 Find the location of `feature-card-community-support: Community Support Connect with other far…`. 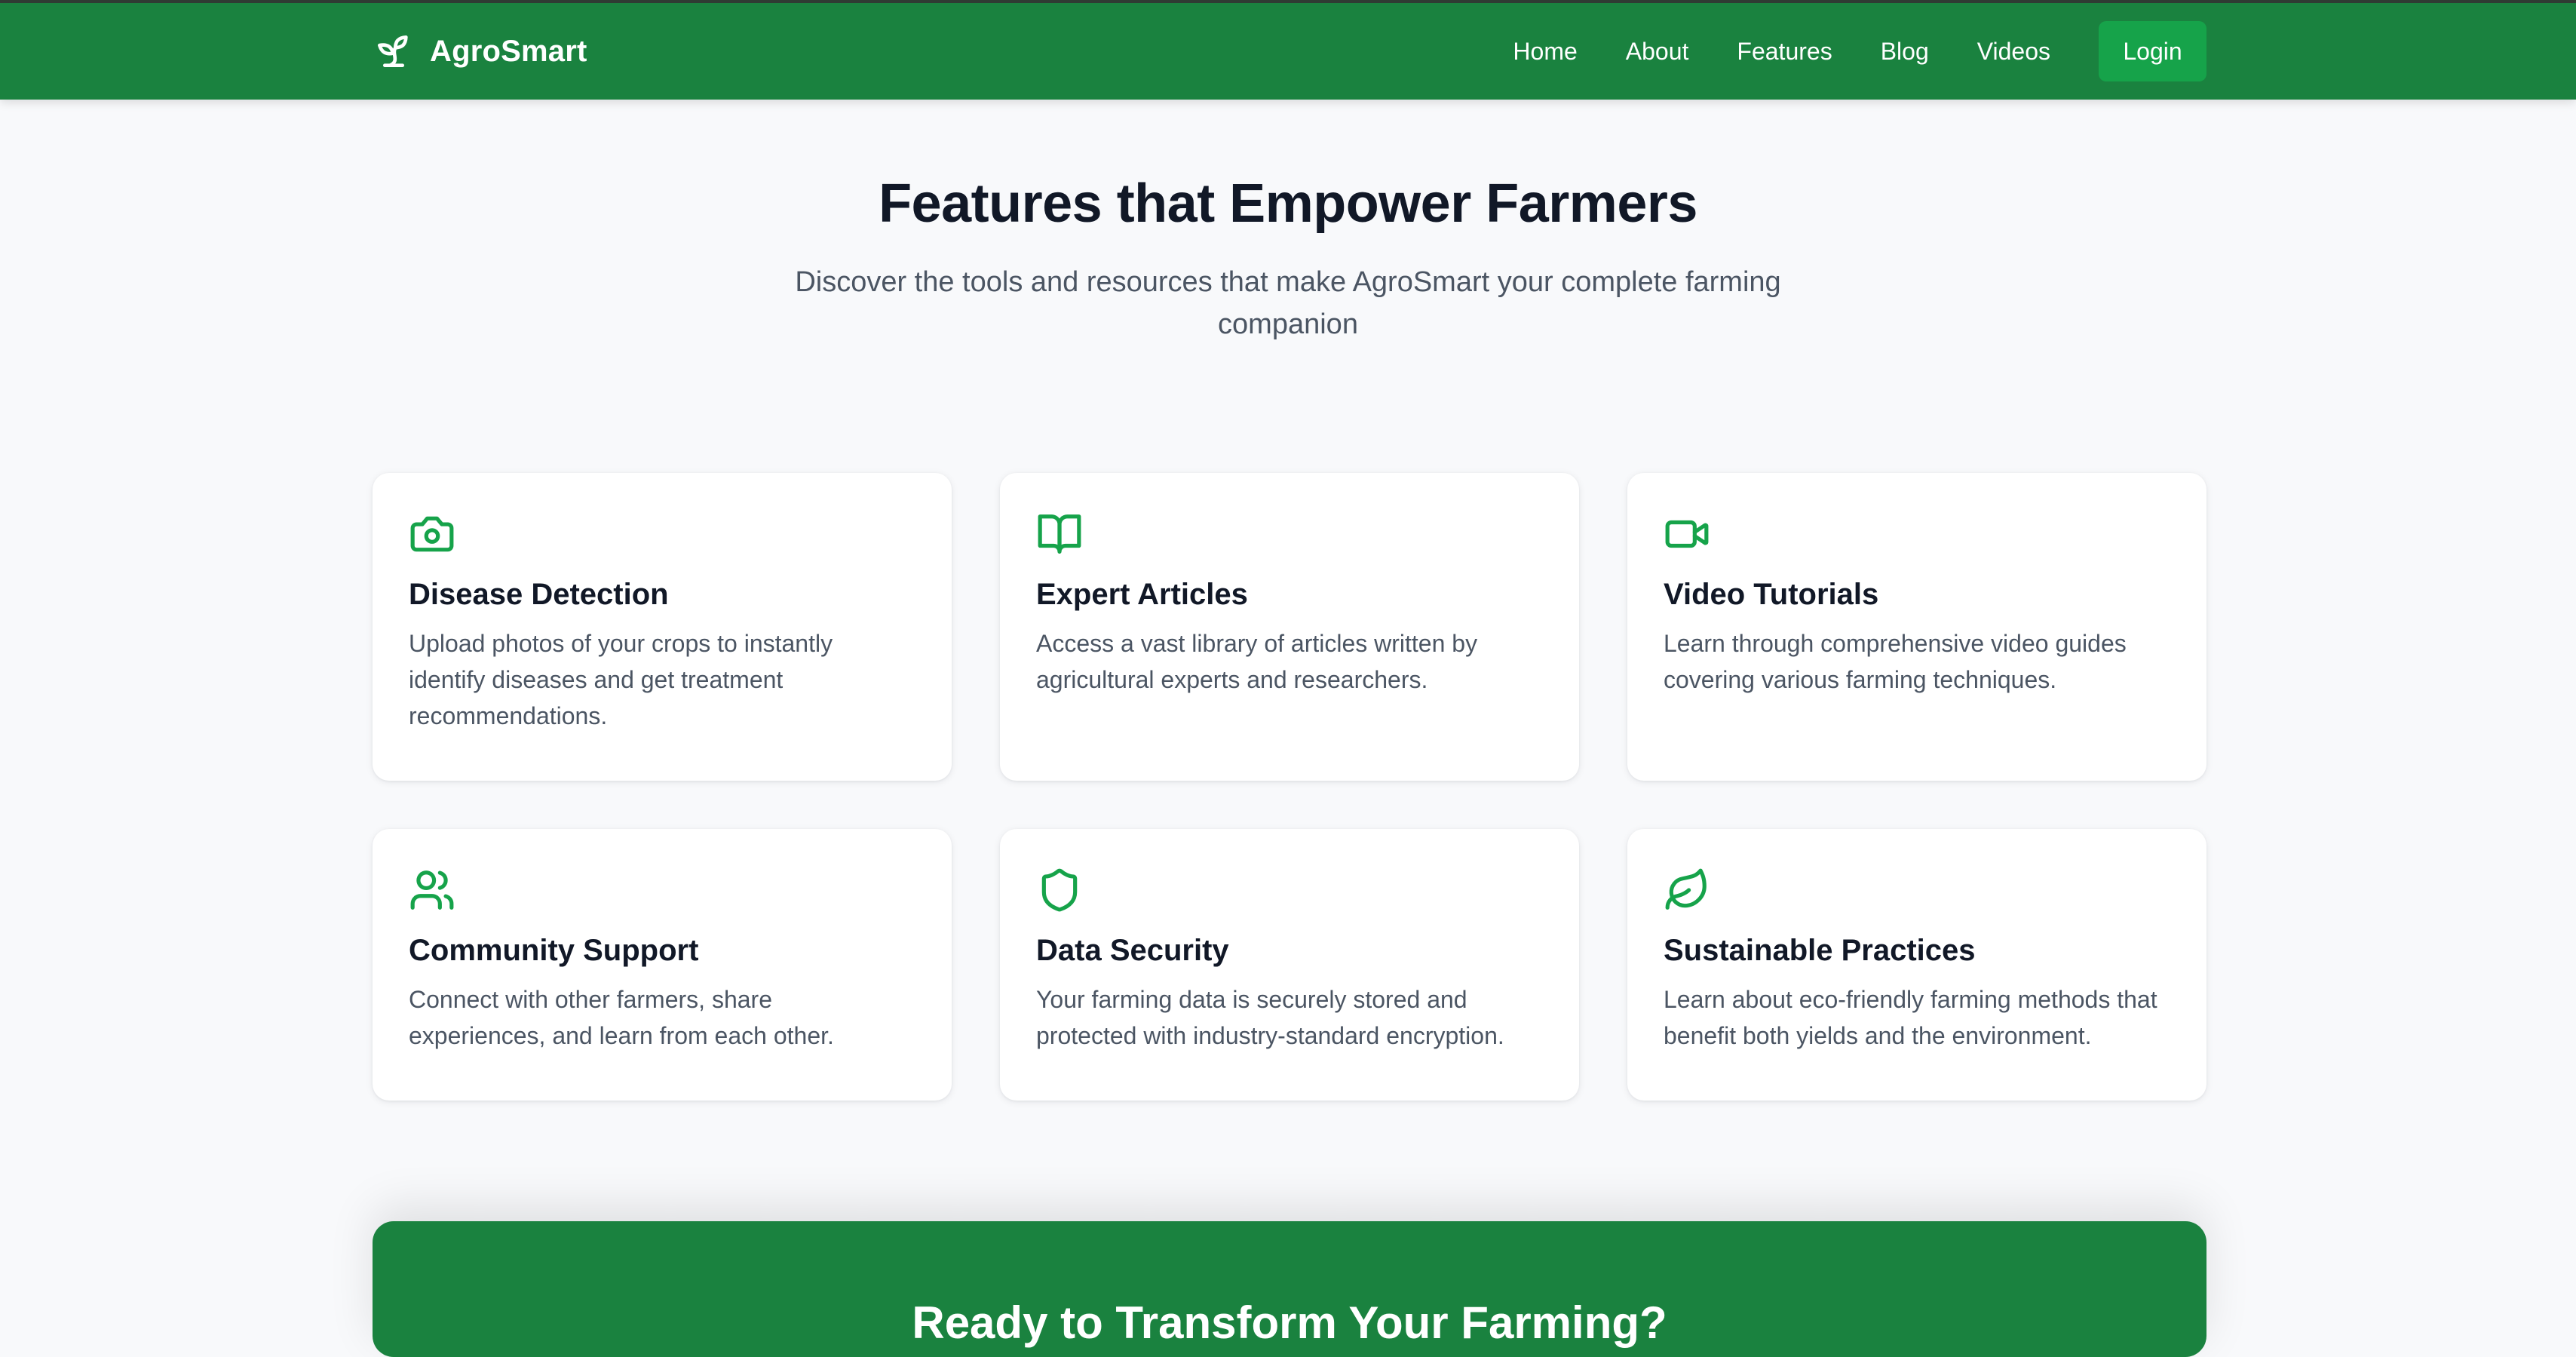

feature-card-community-support: Community Support Connect with other far… is located at coordinates (662, 965).